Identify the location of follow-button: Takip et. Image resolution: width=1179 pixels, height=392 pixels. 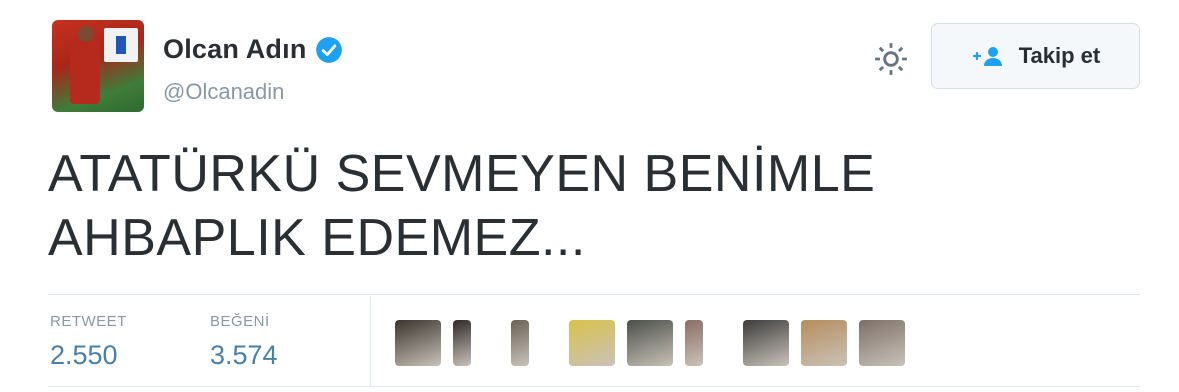
(1035, 56).